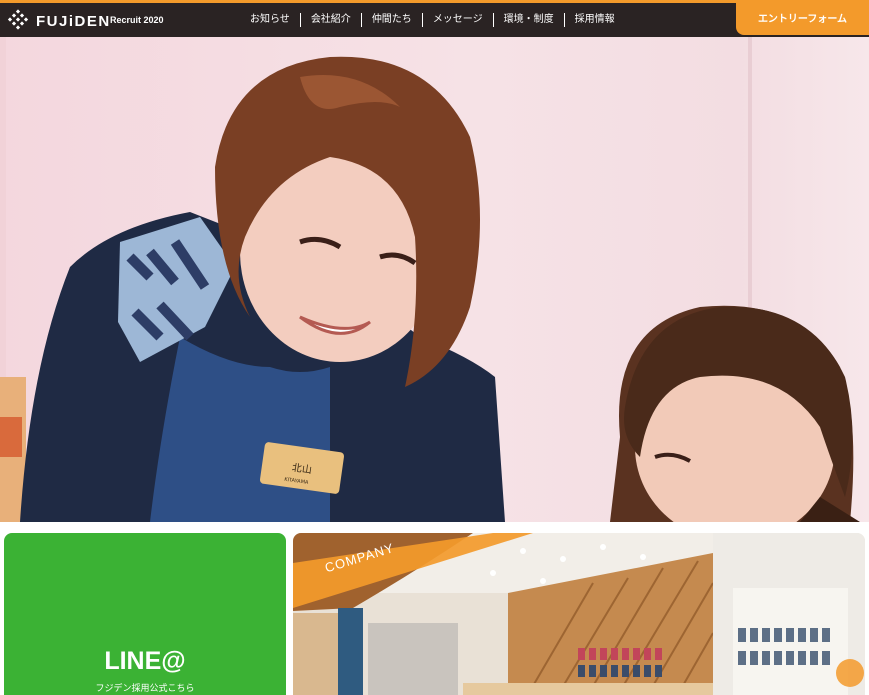 This screenshot has height=695, width=869. I want to click on nav-item-environment: 環境・制度, so click(528, 20).